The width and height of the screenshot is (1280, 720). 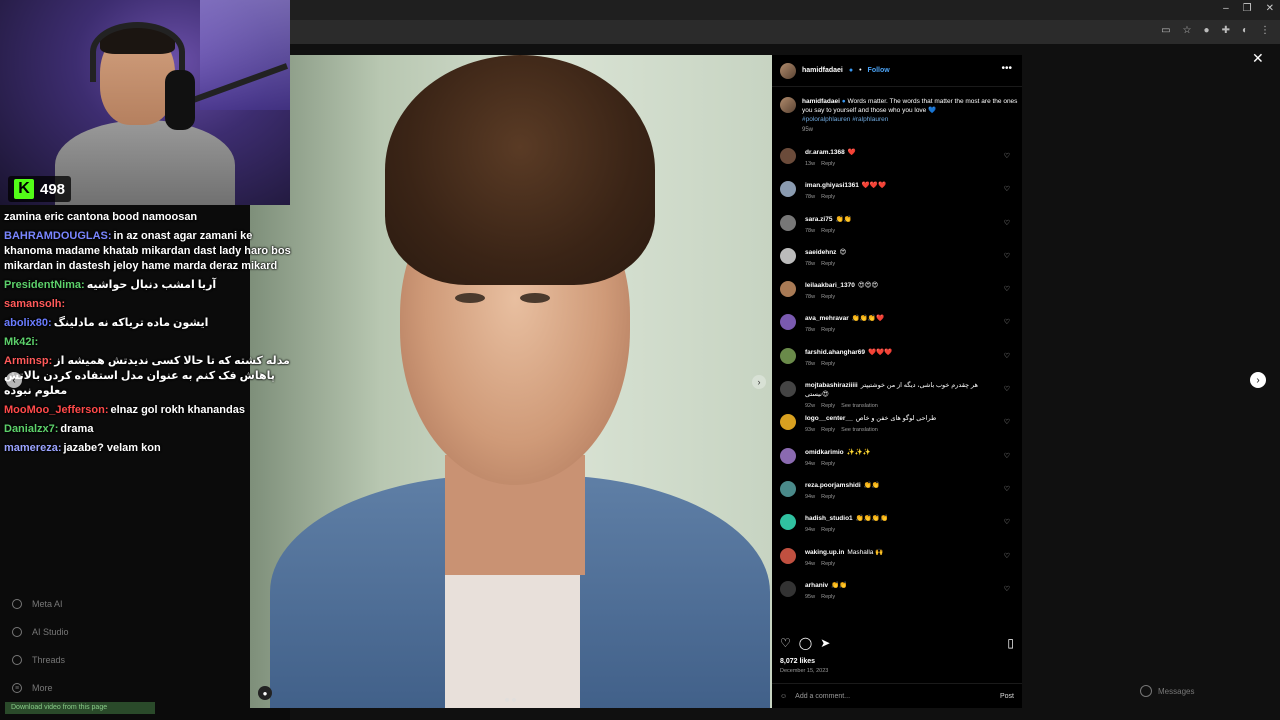 What do you see at coordinates (1226, 8) in the screenshot?
I see `minimize-icon: –` at bounding box center [1226, 8].